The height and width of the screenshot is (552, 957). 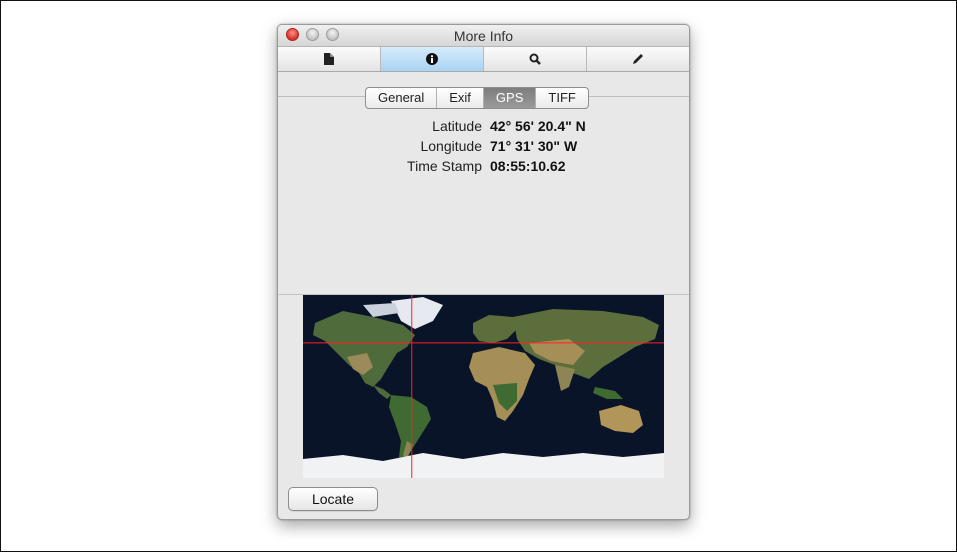 I want to click on titlebar: More Info, so click(x=483, y=36).